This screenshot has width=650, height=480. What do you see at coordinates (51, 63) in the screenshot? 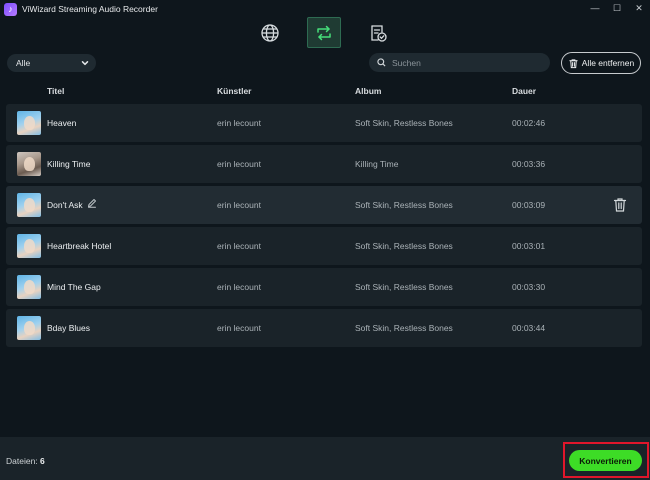
I see `filter-select: Alle` at bounding box center [51, 63].